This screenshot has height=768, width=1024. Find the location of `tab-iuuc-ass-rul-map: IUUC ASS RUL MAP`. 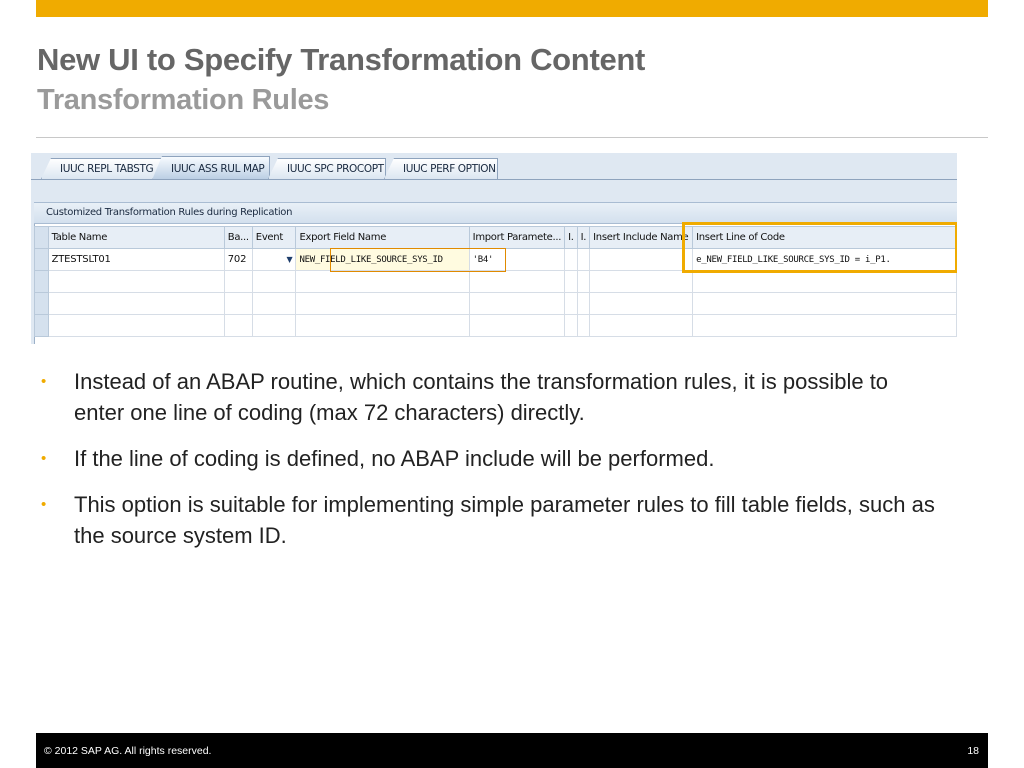

tab-iuuc-ass-rul-map: IUUC ASS RUL MAP is located at coordinates (211, 168).